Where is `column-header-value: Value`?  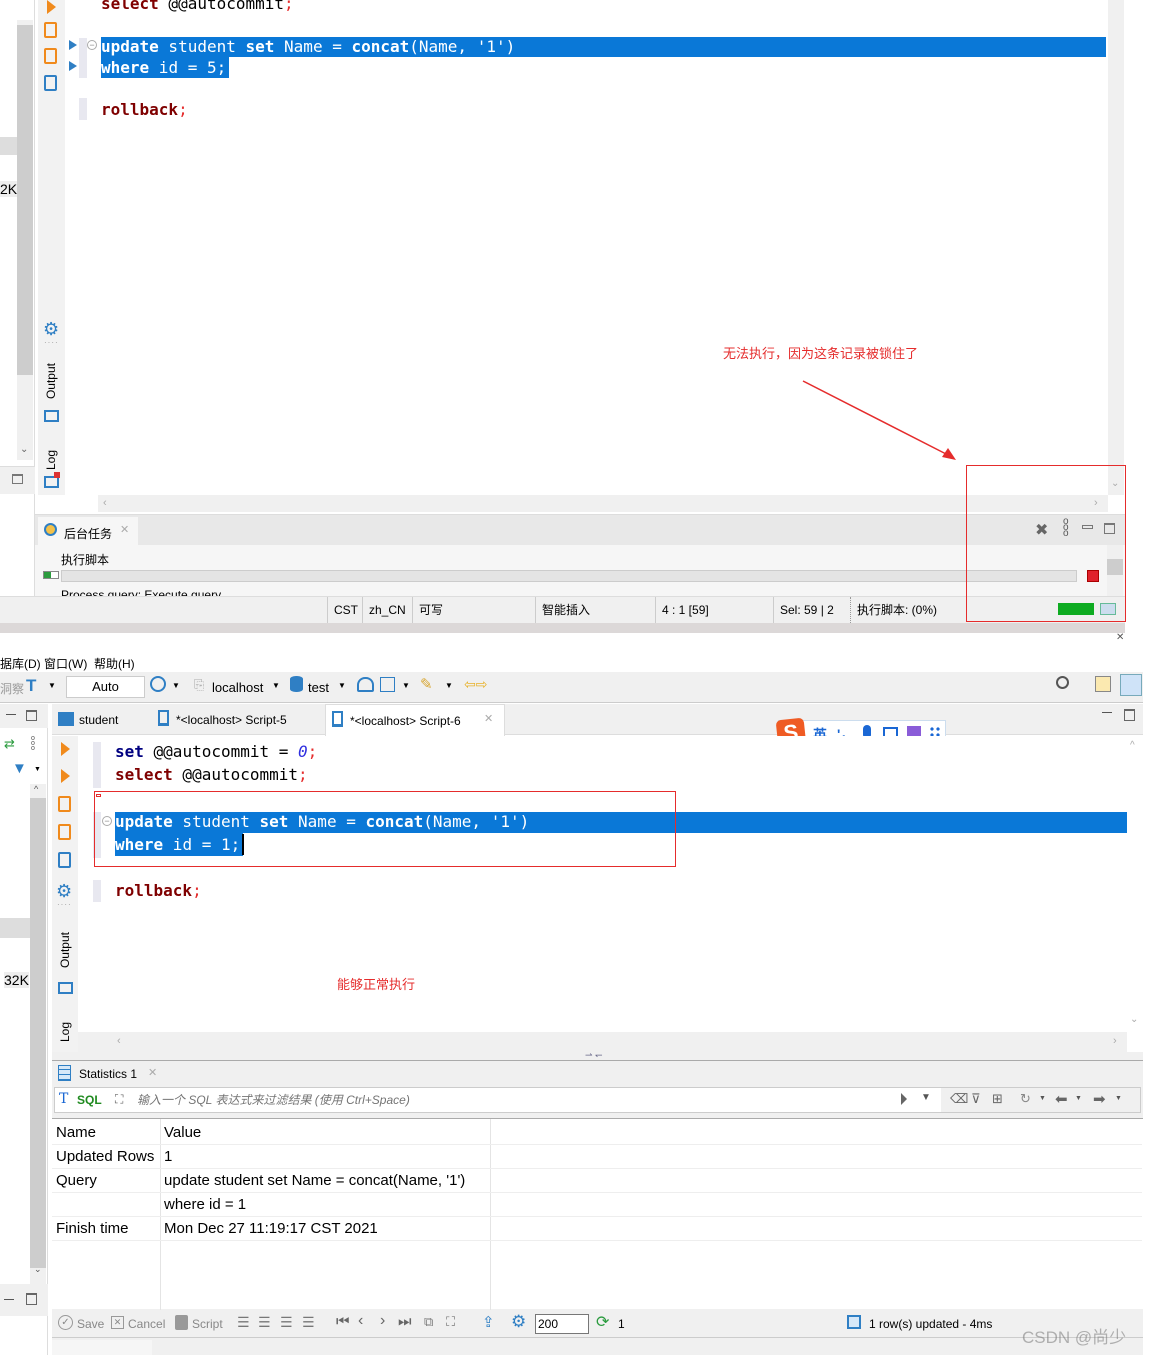
column-header-value: Value is located at coordinates (182, 1133).